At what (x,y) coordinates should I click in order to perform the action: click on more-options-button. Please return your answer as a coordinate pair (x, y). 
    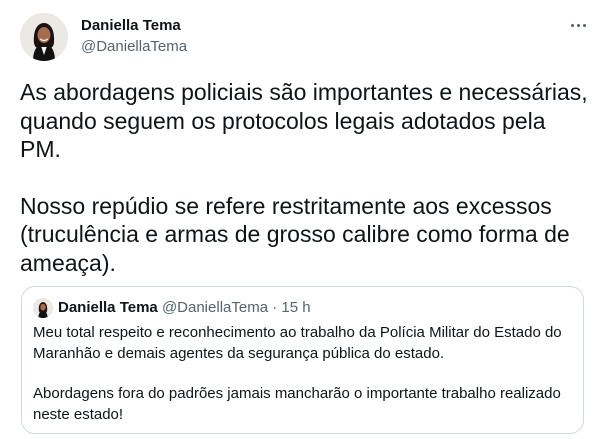
    Looking at the image, I should click on (578, 25).